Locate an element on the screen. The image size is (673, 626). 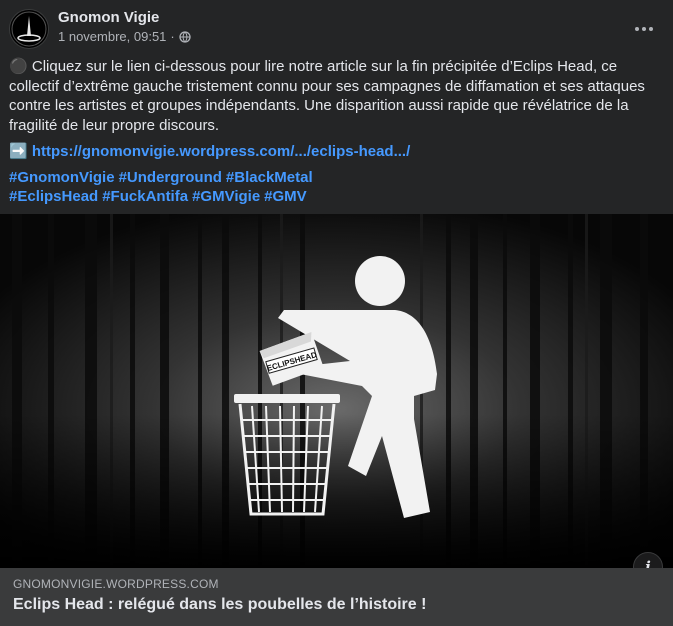
black-circle-emoji: ⚫ is located at coordinates (18, 66).